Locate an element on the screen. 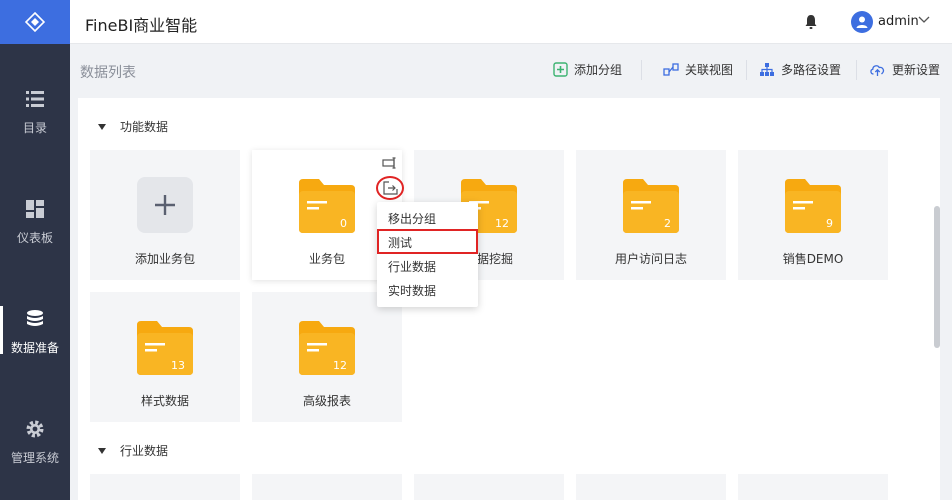  plus-icon is located at coordinates (165, 205).